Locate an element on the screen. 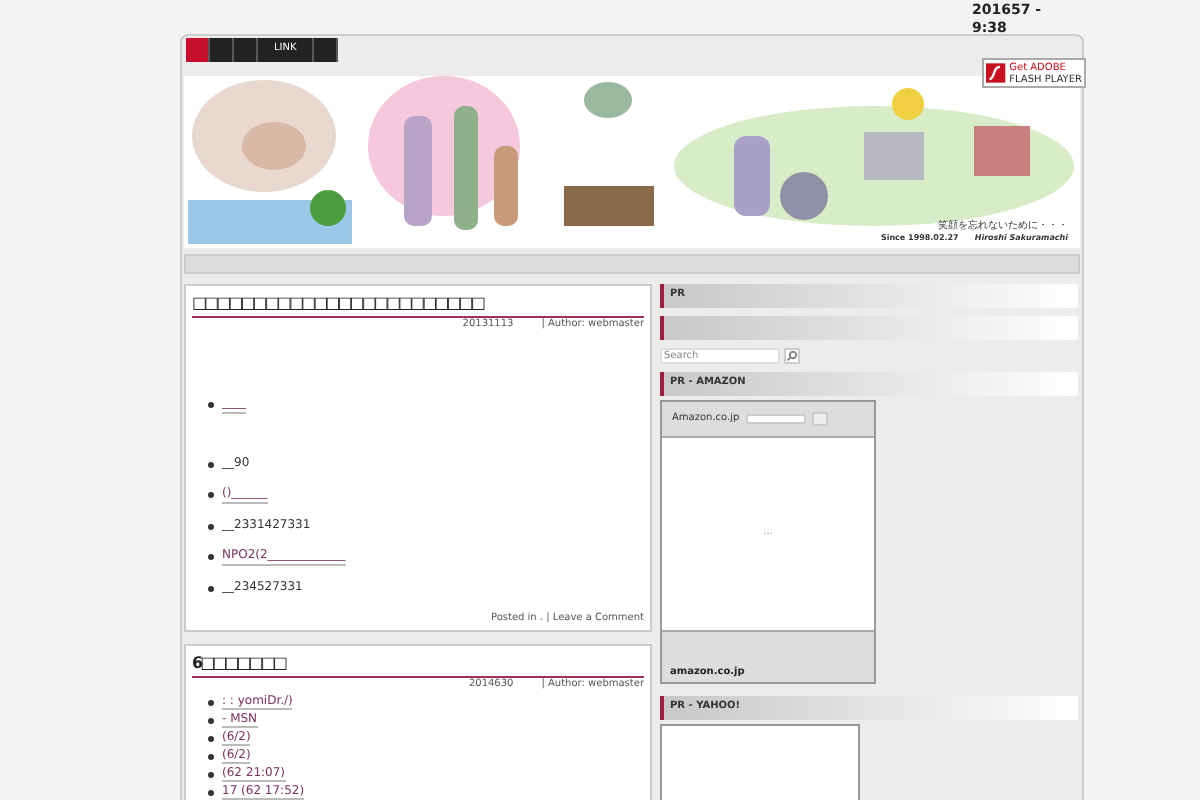  amazon-search-field is located at coordinates (775, 419).